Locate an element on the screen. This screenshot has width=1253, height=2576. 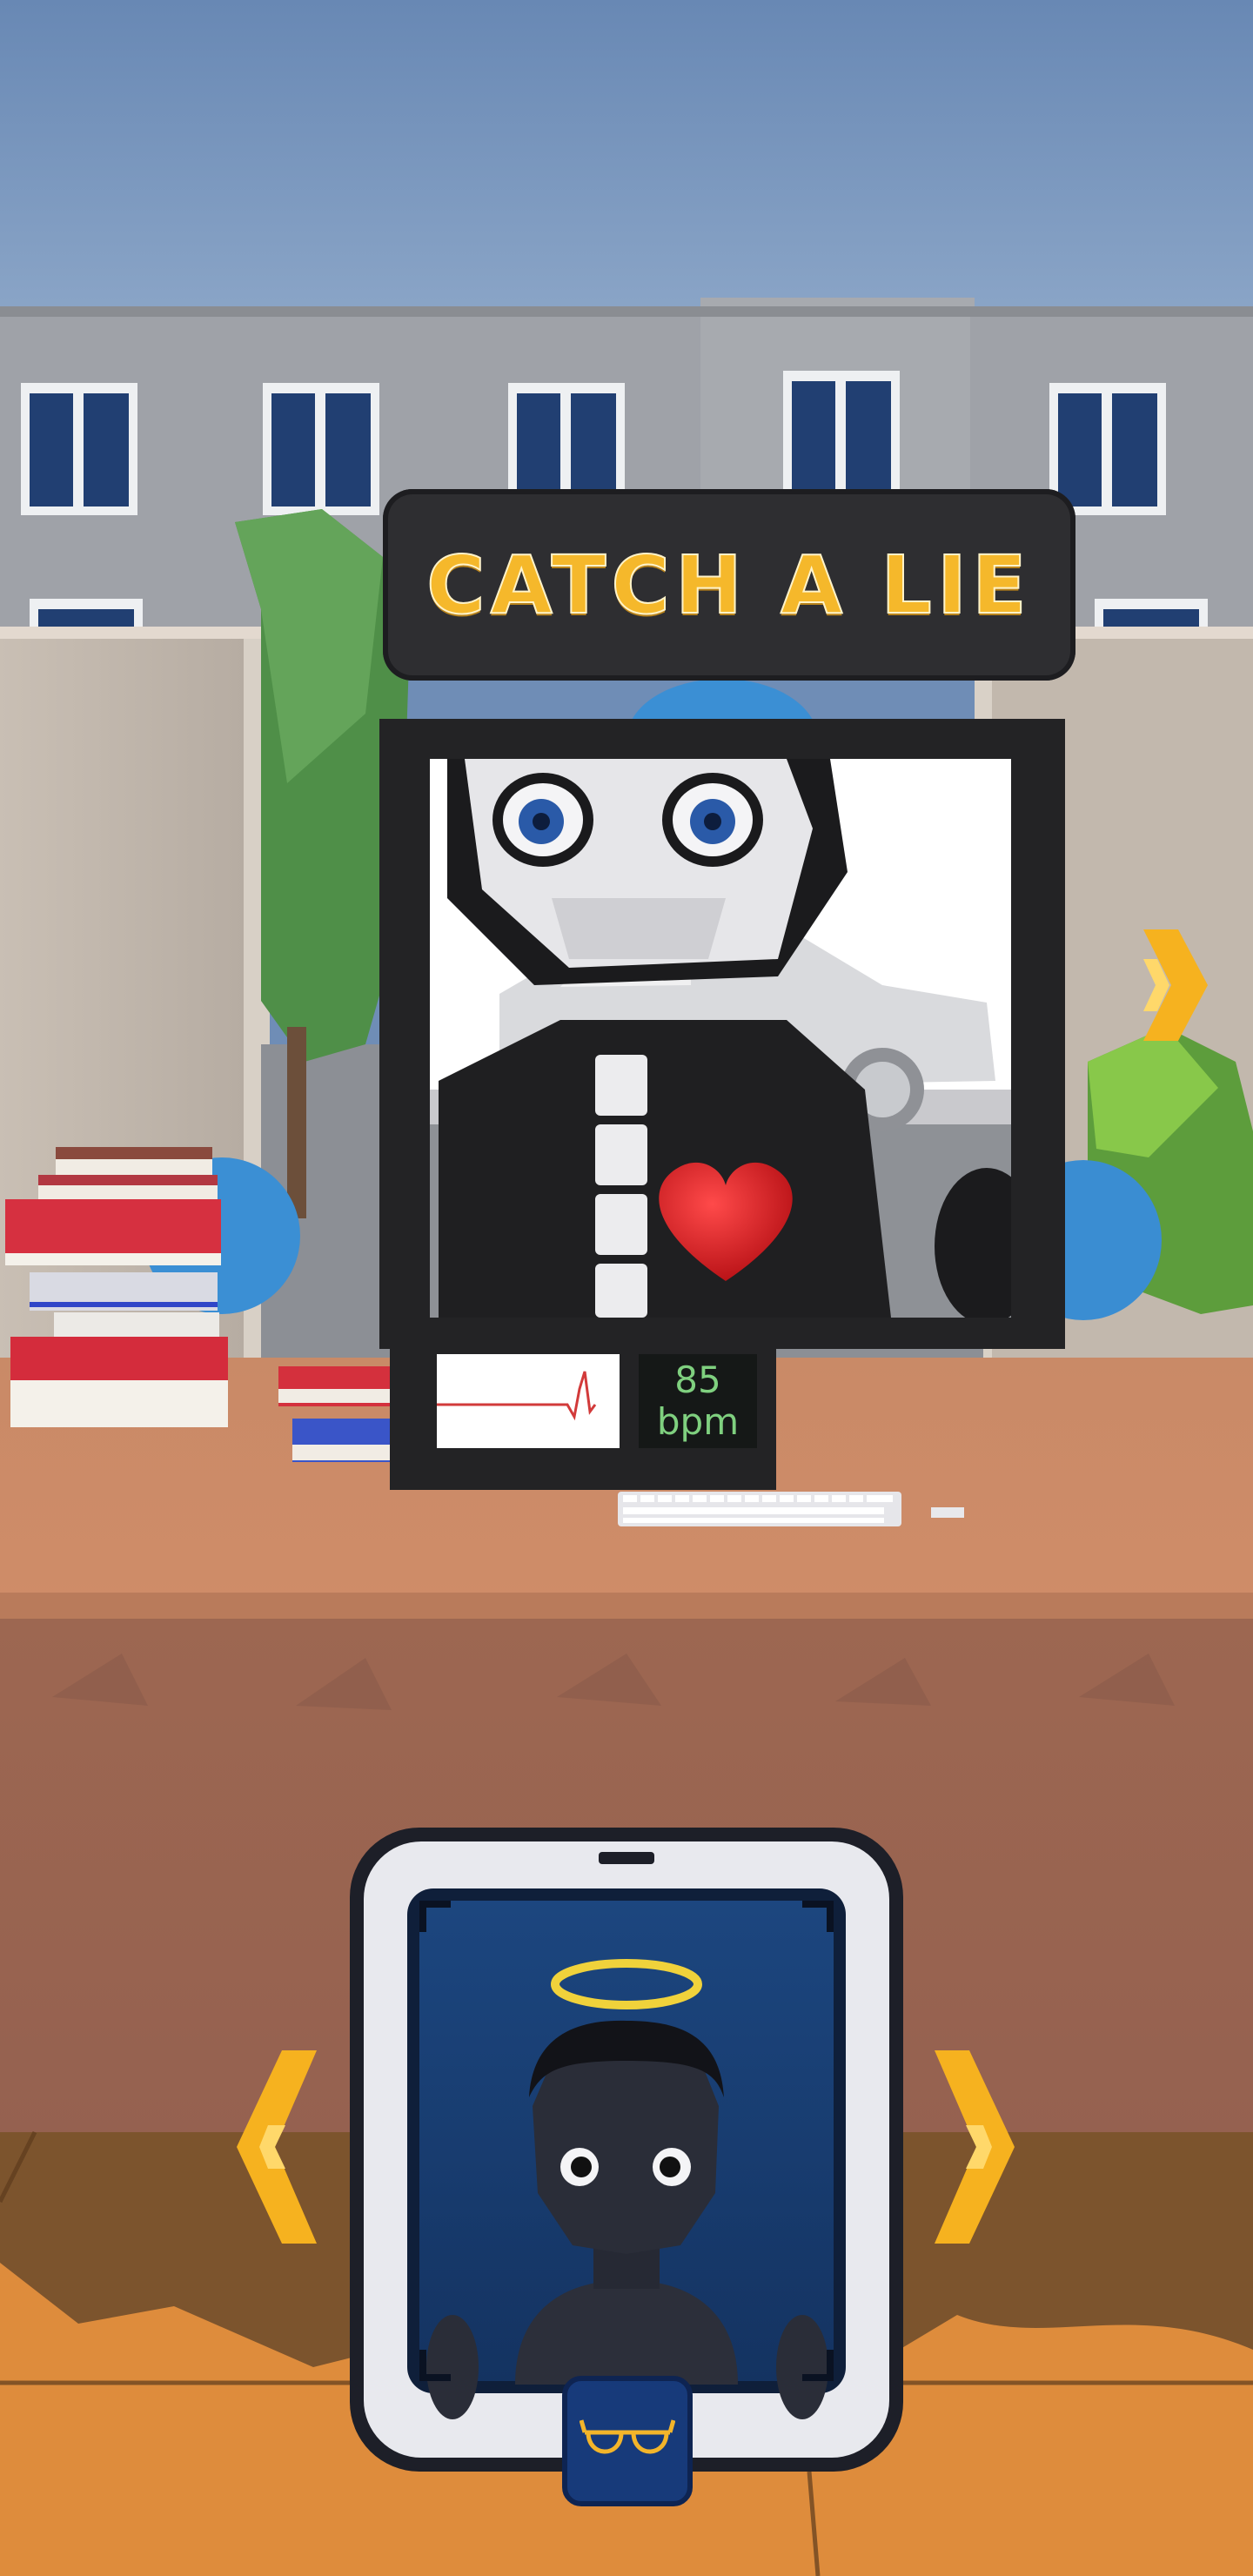
heart-rate-readout: 85 bpm is located at coordinates (698, 1401).